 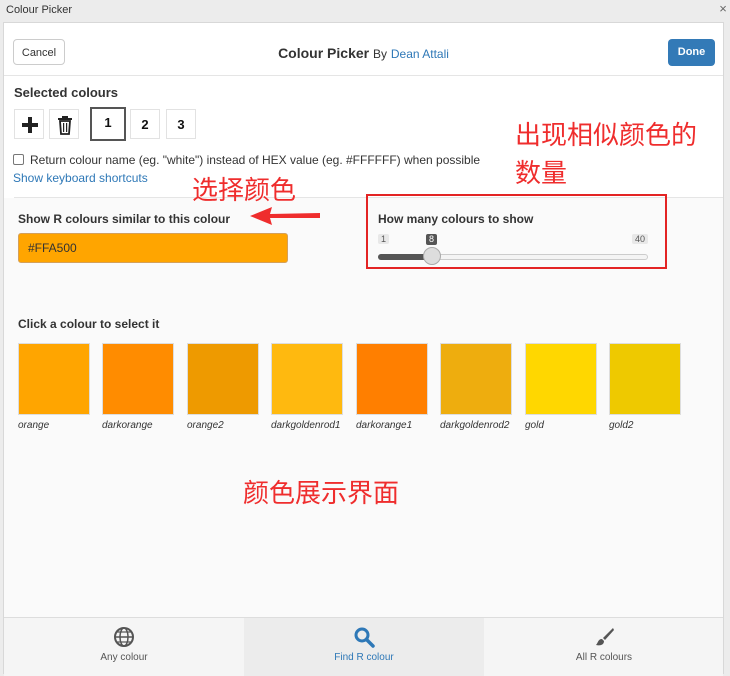 I want to click on swatch-name: orange, so click(x=34, y=425).